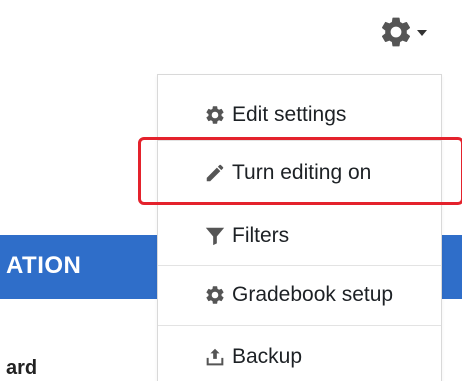  What do you see at coordinates (299, 236) in the screenshot?
I see `menu-item-filters: Filters` at bounding box center [299, 236].